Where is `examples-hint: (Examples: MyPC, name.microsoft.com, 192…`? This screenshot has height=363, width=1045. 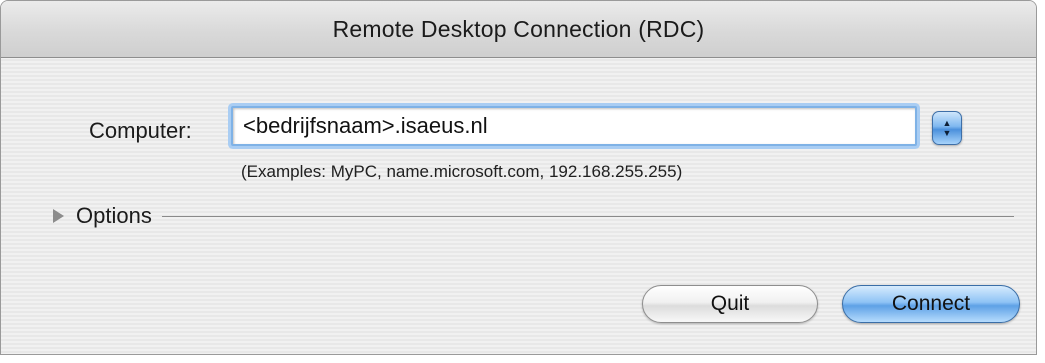
examples-hint: (Examples: MyPC, name.microsoft.com, 192… is located at coordinates (462, 171).